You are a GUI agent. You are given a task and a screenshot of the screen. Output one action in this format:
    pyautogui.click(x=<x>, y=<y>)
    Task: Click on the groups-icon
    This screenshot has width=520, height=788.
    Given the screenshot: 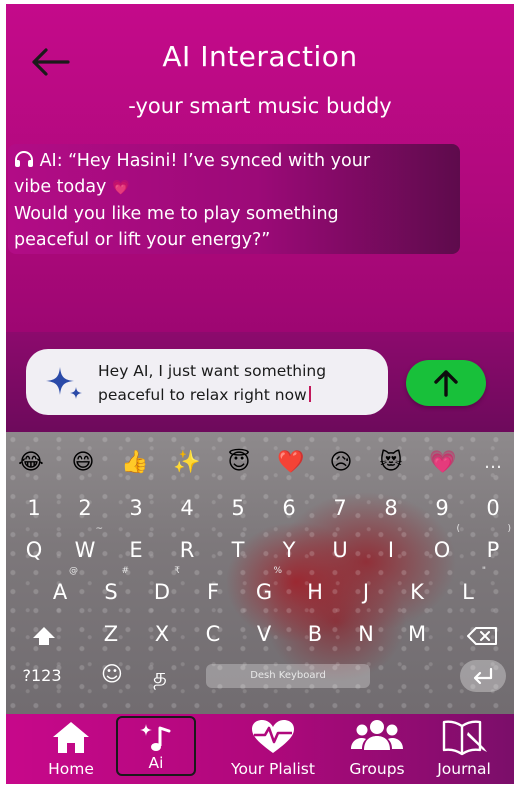 What is the action you would take?
    pyautogui.click(x=377, y=735)
    